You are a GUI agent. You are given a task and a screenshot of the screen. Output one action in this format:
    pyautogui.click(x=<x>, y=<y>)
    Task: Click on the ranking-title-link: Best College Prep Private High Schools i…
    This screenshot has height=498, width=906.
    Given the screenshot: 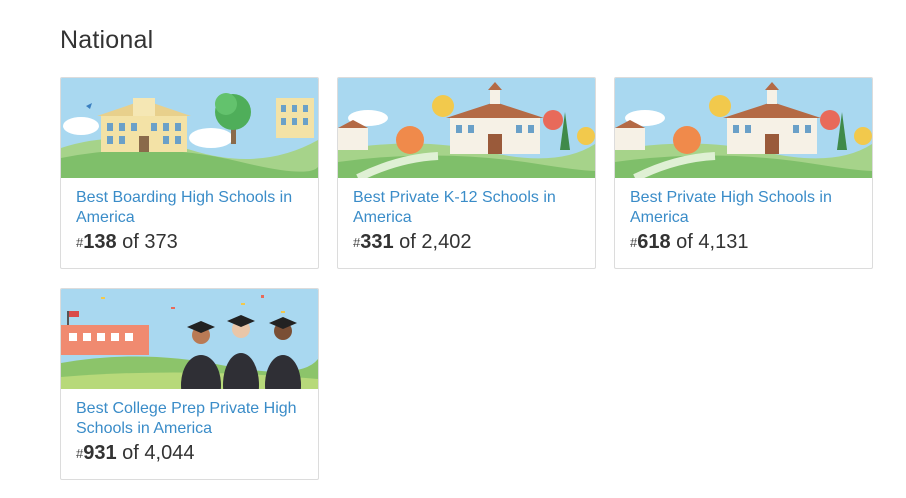 What is the action you would take?
    pyautogui.click(x=189, y=419)
    